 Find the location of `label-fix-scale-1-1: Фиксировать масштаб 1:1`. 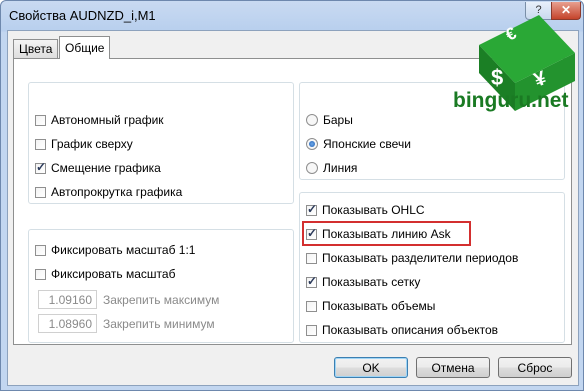

label-fix-scale-1-1: Фиксировать масштаб 1:1 is located at coordinates (123, 250).